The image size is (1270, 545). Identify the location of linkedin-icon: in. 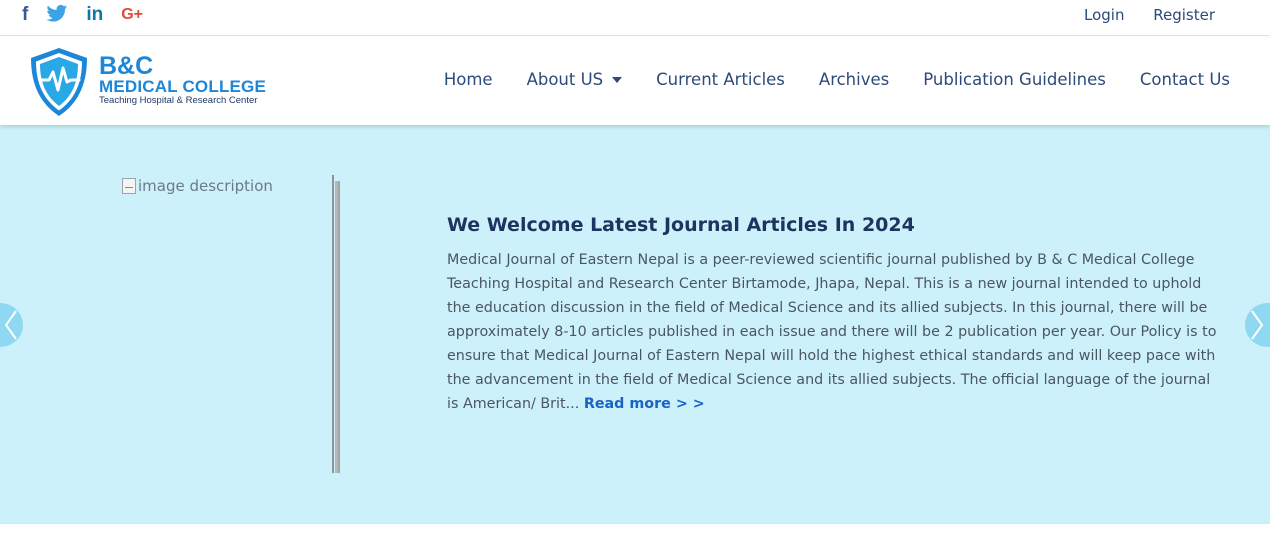
(94, 15).